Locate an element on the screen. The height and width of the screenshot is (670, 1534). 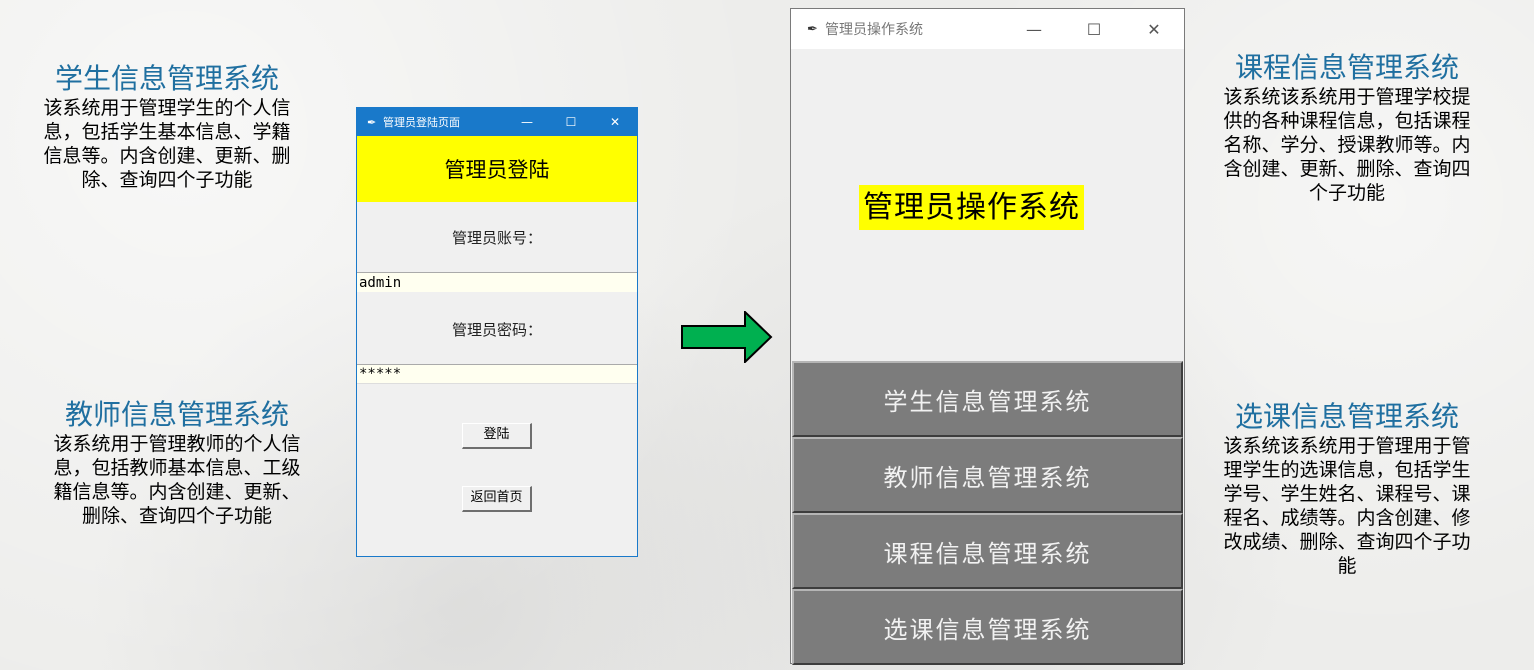
desc-line: 该系统该系统用于管理学校提 is located at coordinates (1347, 97).